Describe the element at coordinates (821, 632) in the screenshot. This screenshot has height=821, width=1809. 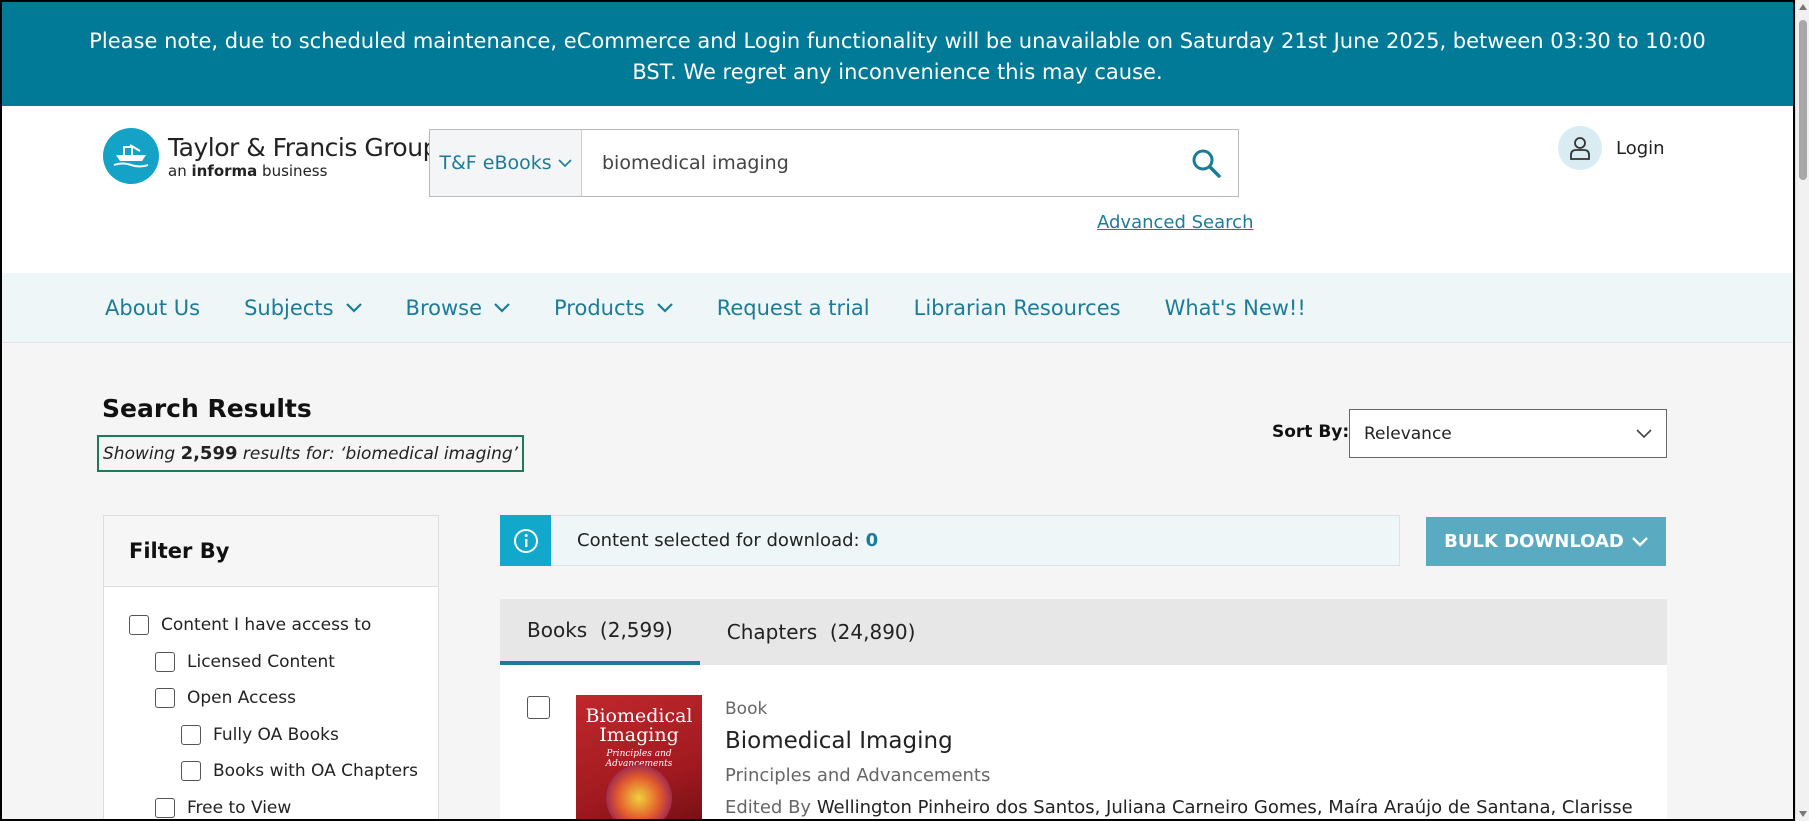
I see `tab-chapters: Chapters (24,890)` at that location.